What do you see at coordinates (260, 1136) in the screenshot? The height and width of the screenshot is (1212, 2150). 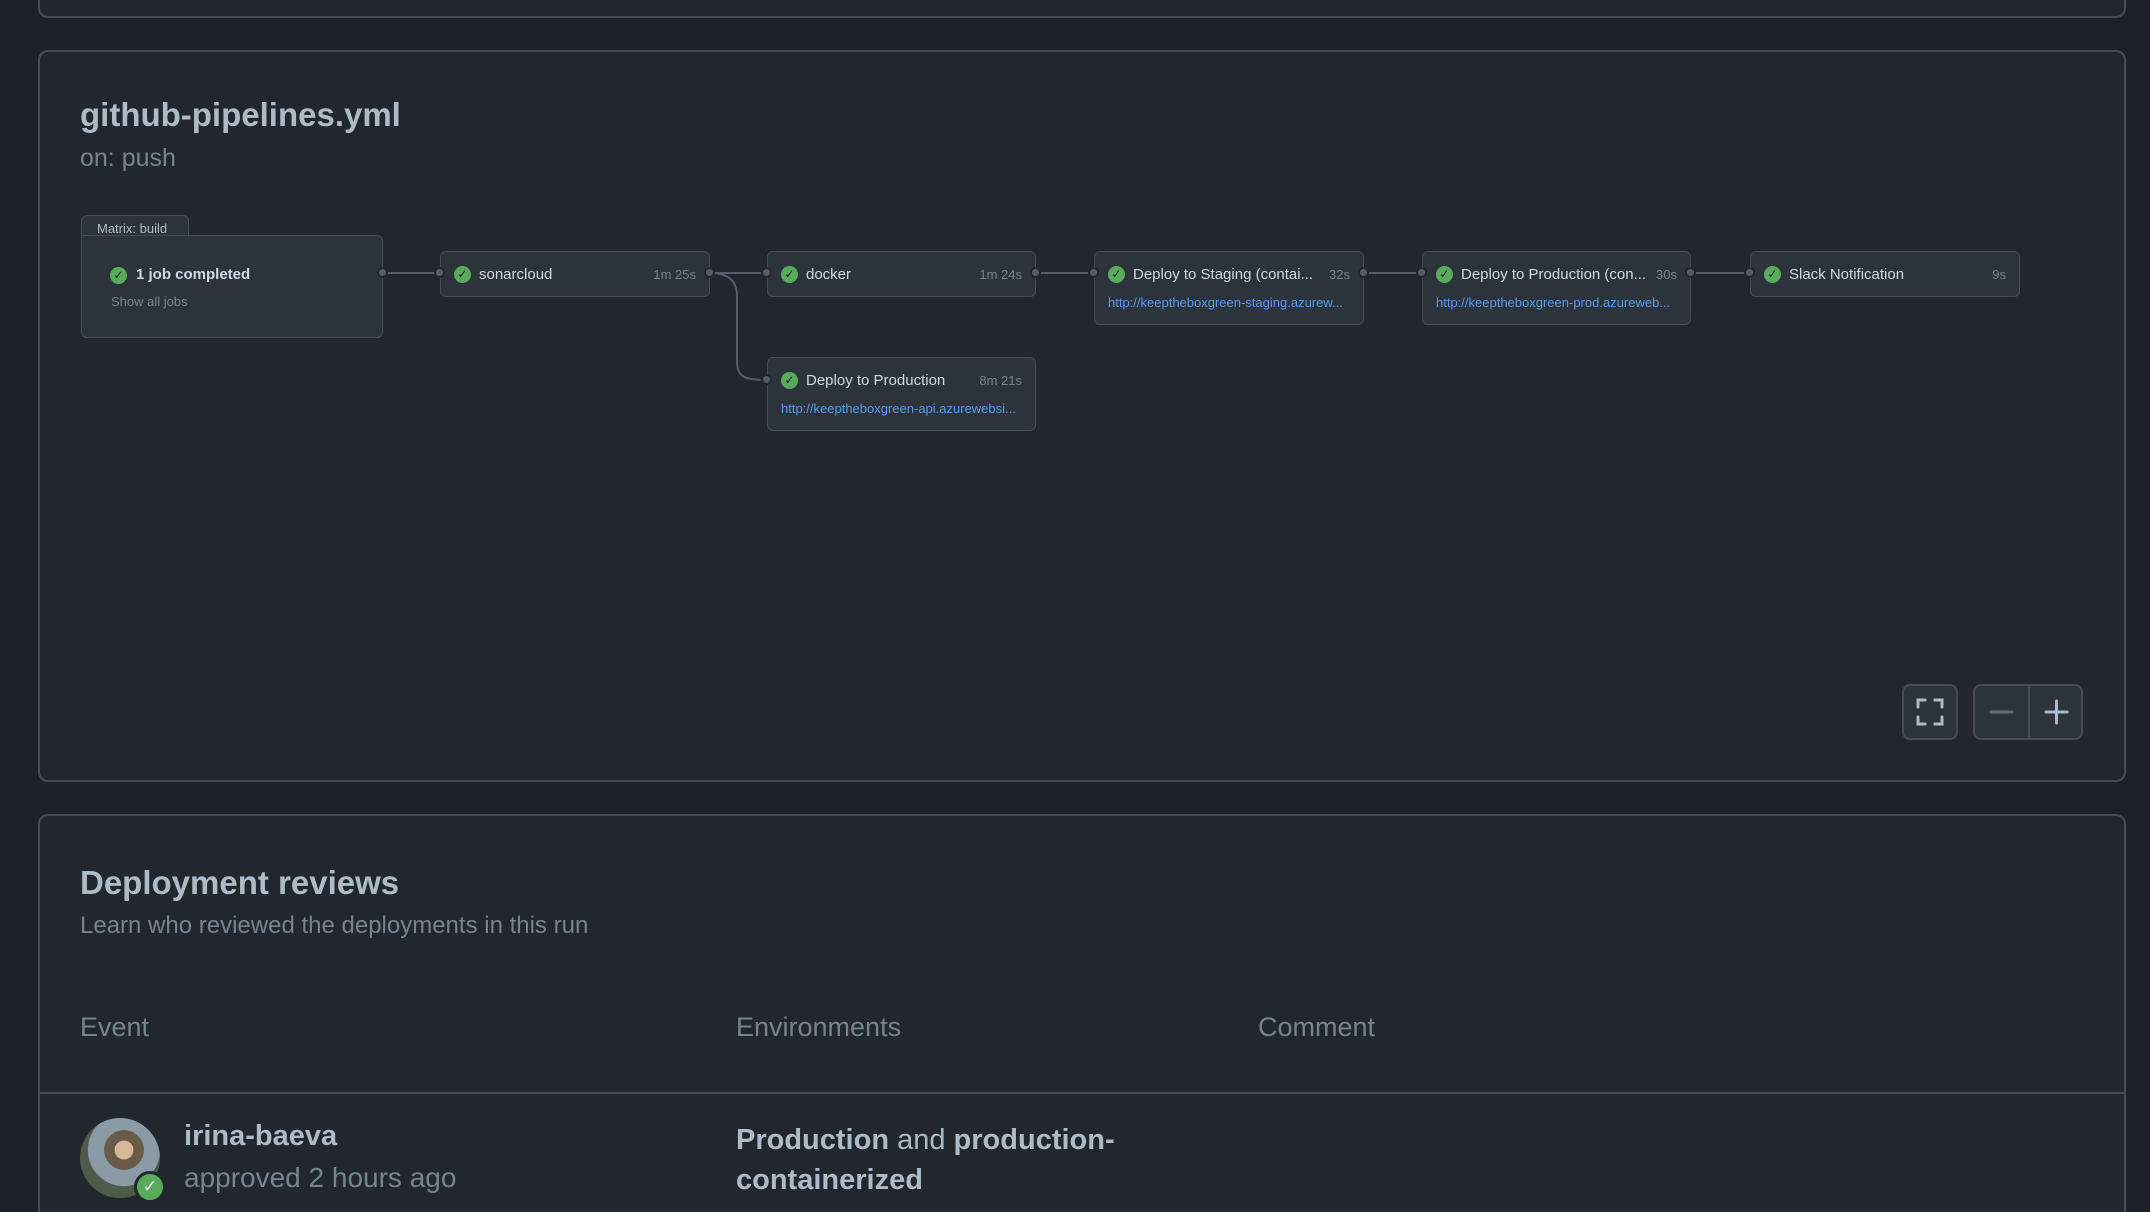 I see `reviewer-username: irina-baeva` at bounding box center [260, 1136].